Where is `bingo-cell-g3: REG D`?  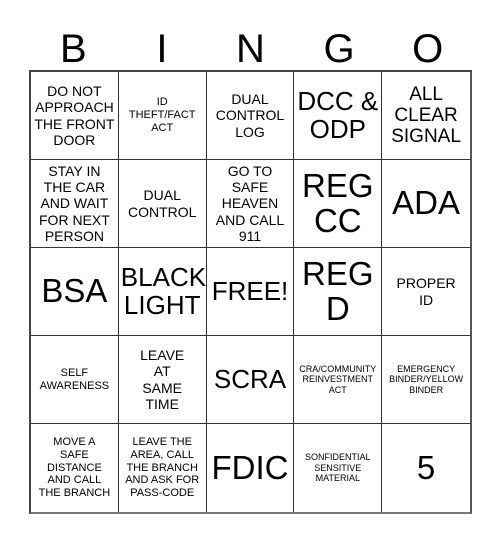
bingo-cell-g3: REG D is located at coordinates (338, 292).